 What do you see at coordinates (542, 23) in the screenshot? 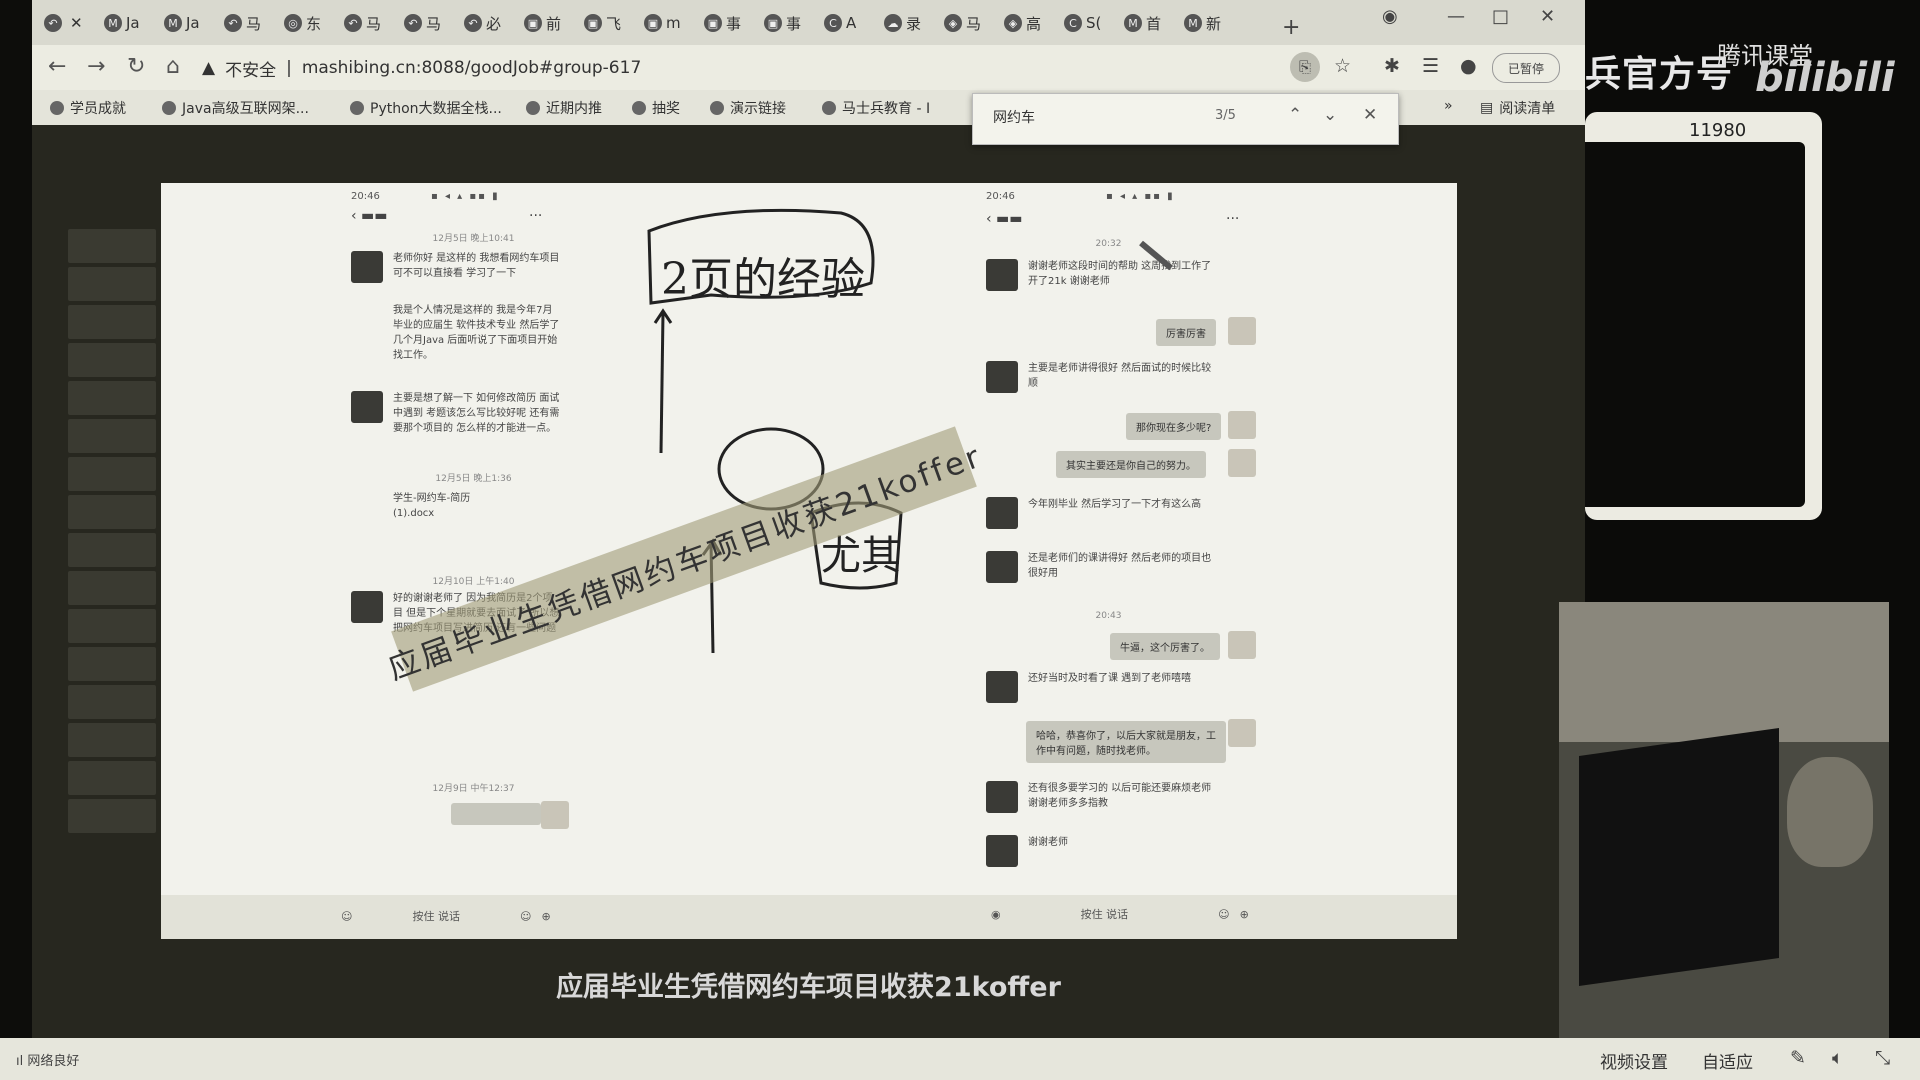
I see `browser-tab: ▣ 前` at bounding box center [542, 23].